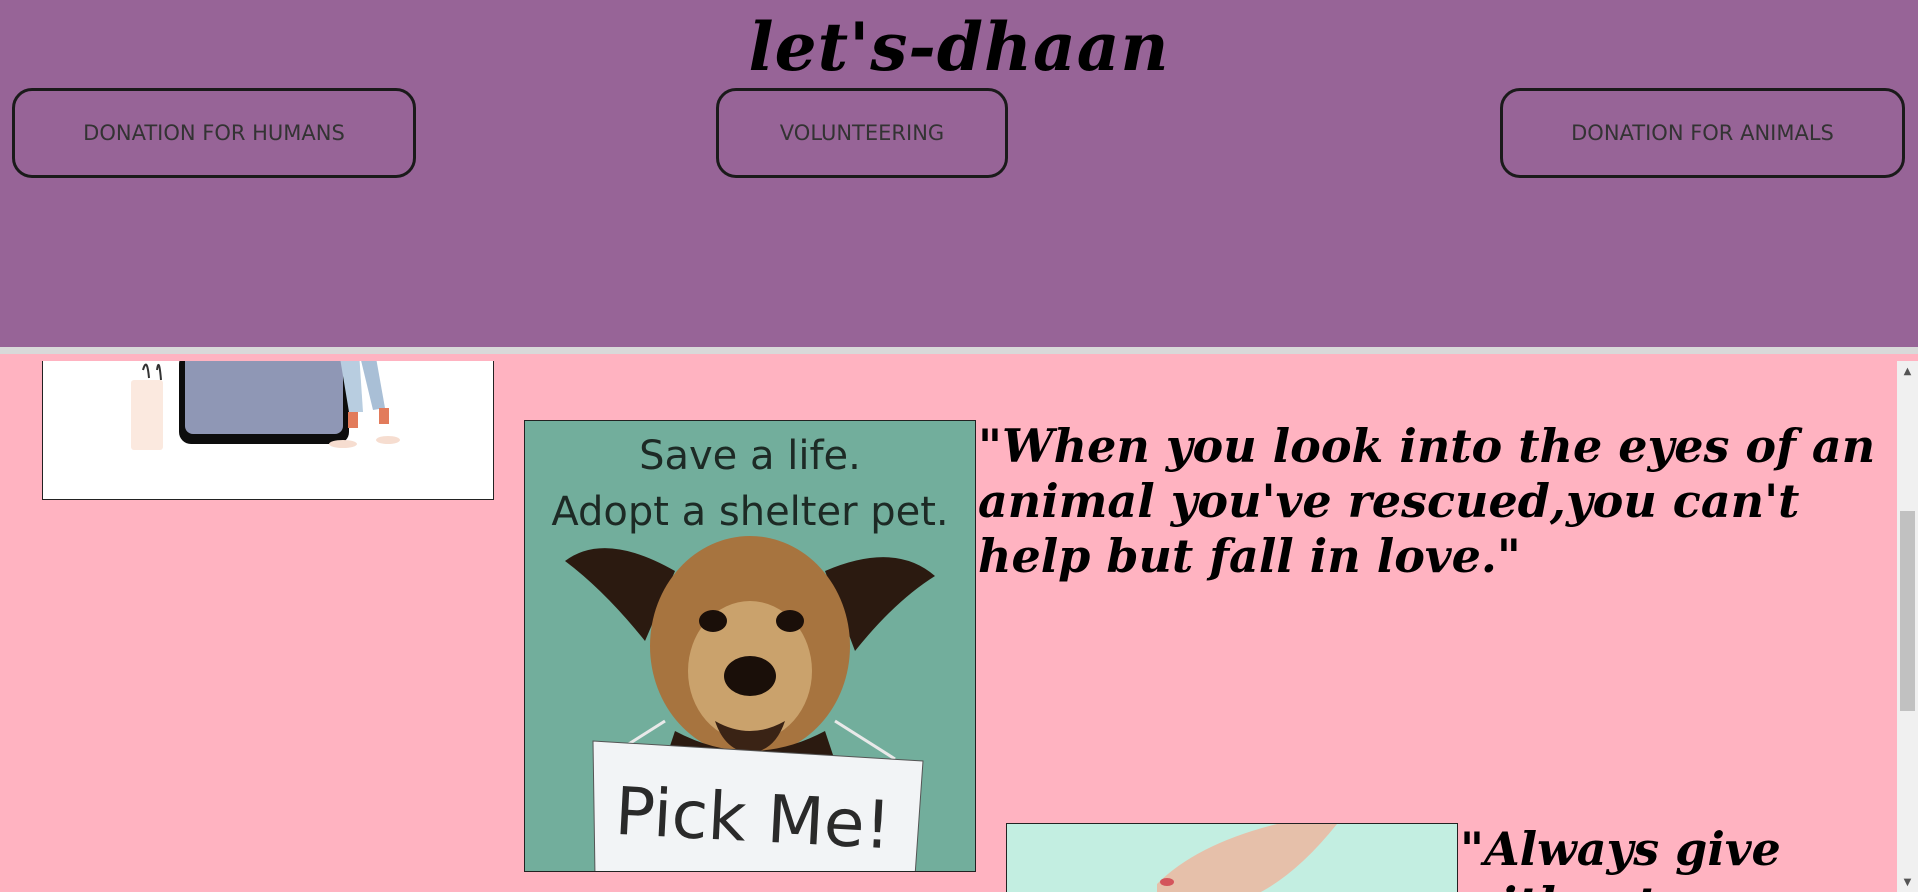 Image resolution: width=1918 pixels, height=892 pixels. What do you see at coordinates (214, 133) in the screenshot?
I see `donation-for-humans-button: DONATION FOR HUMANS` at bounding box center [214, 133].